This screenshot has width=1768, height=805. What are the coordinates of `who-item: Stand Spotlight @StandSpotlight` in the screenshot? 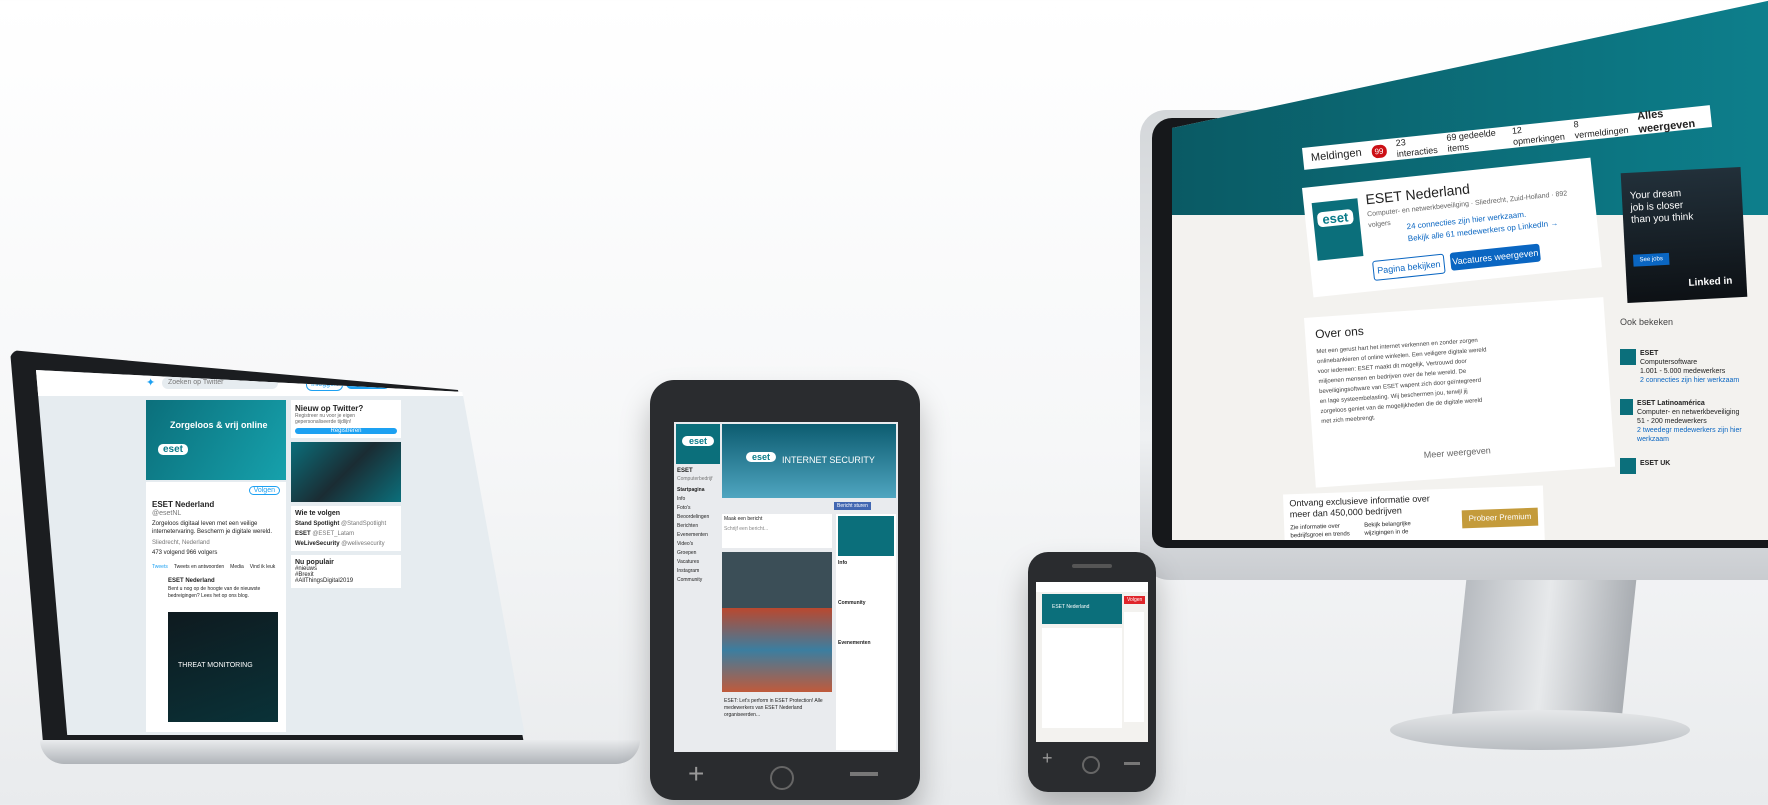 It's located at (346, 524).